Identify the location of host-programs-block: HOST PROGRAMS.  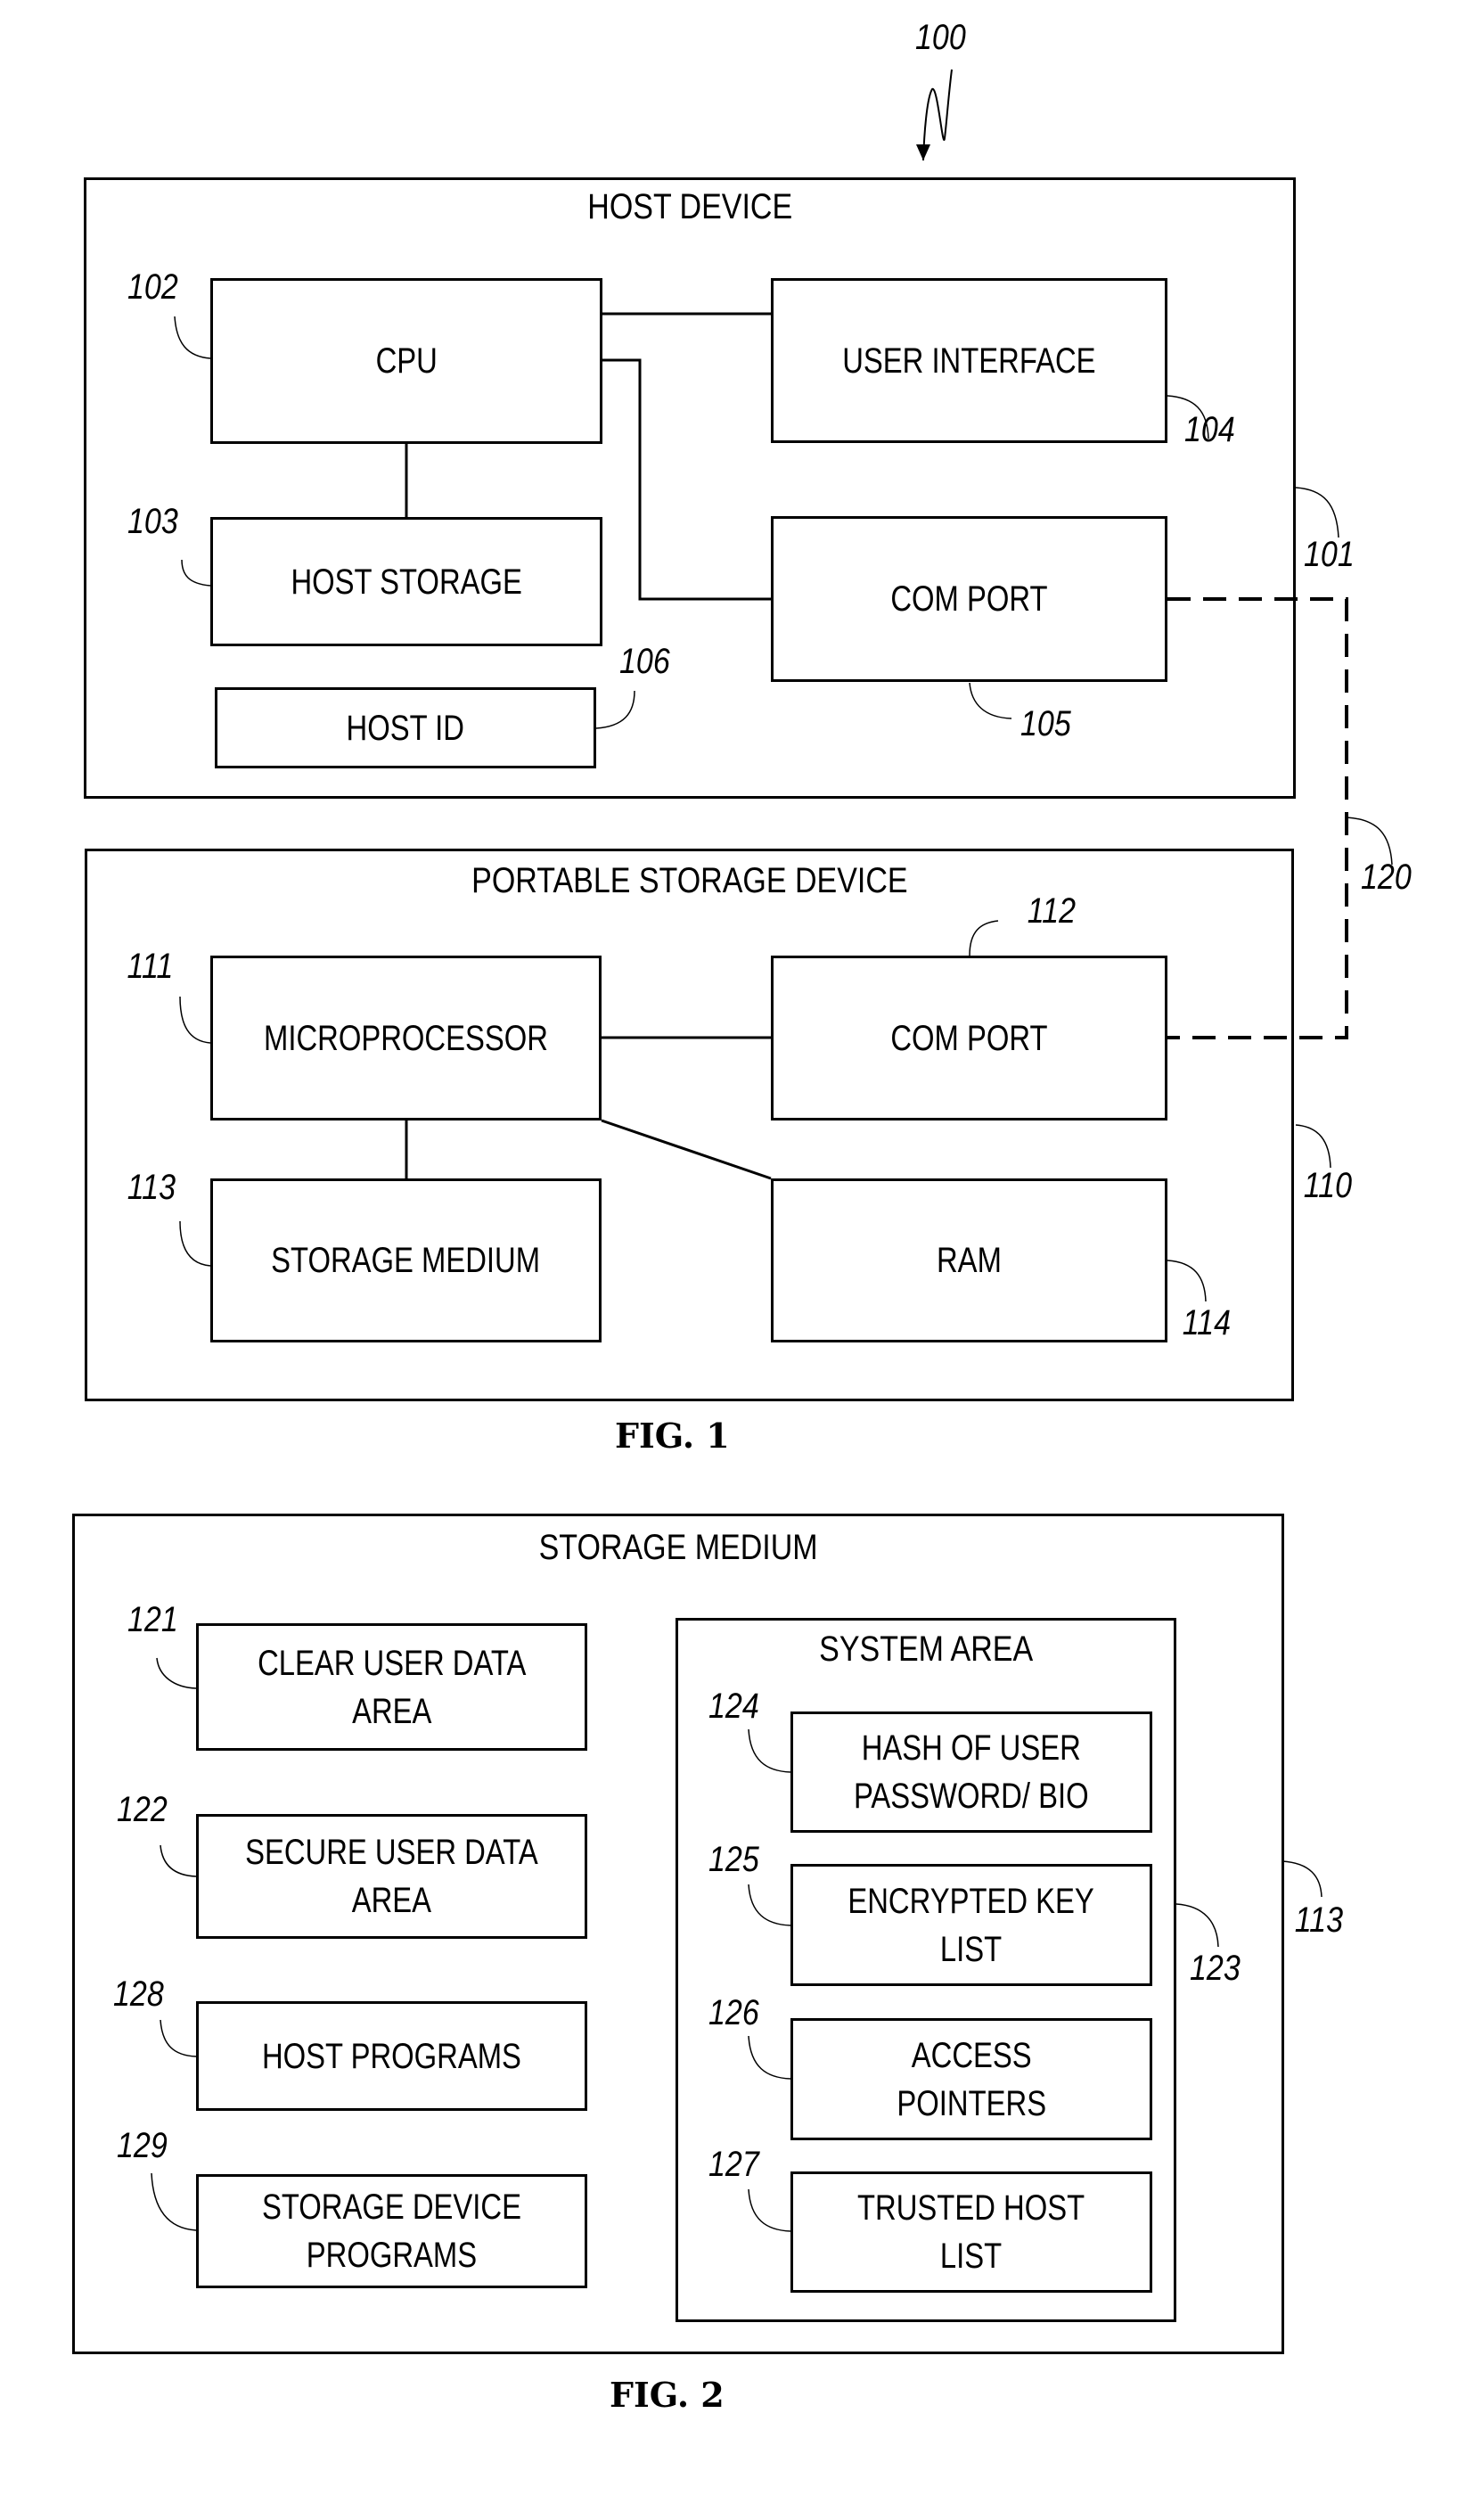
(392, 2056).